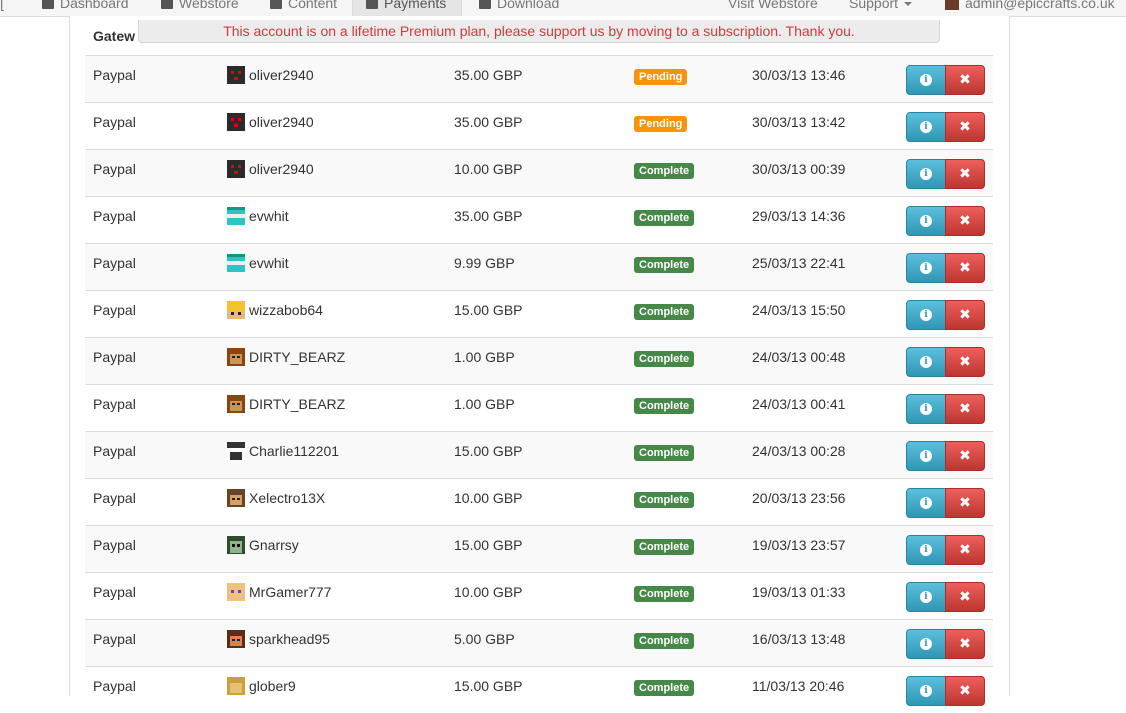  What do you see at coordinates (276, 4) in the screenshot?
I see `list-icon` at bounding box center [276, 4].